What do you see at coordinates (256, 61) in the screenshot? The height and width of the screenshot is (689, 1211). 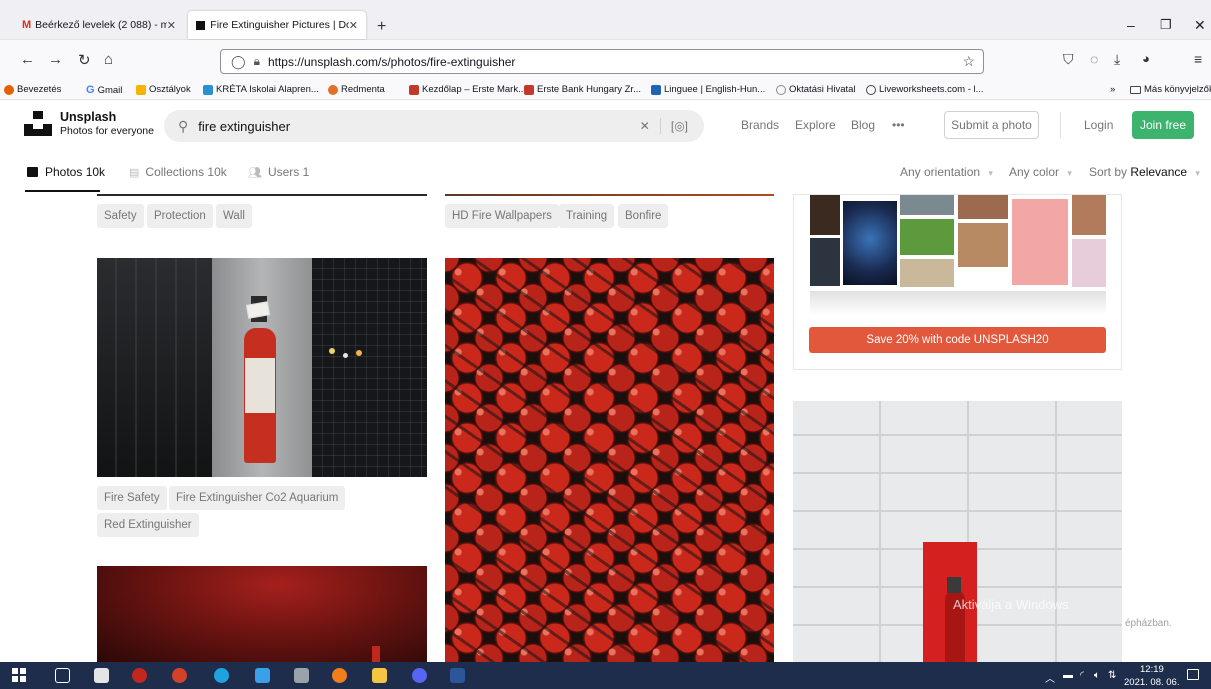 I see `lock-icon: 🔒︎` at bounding box center [256, 61].